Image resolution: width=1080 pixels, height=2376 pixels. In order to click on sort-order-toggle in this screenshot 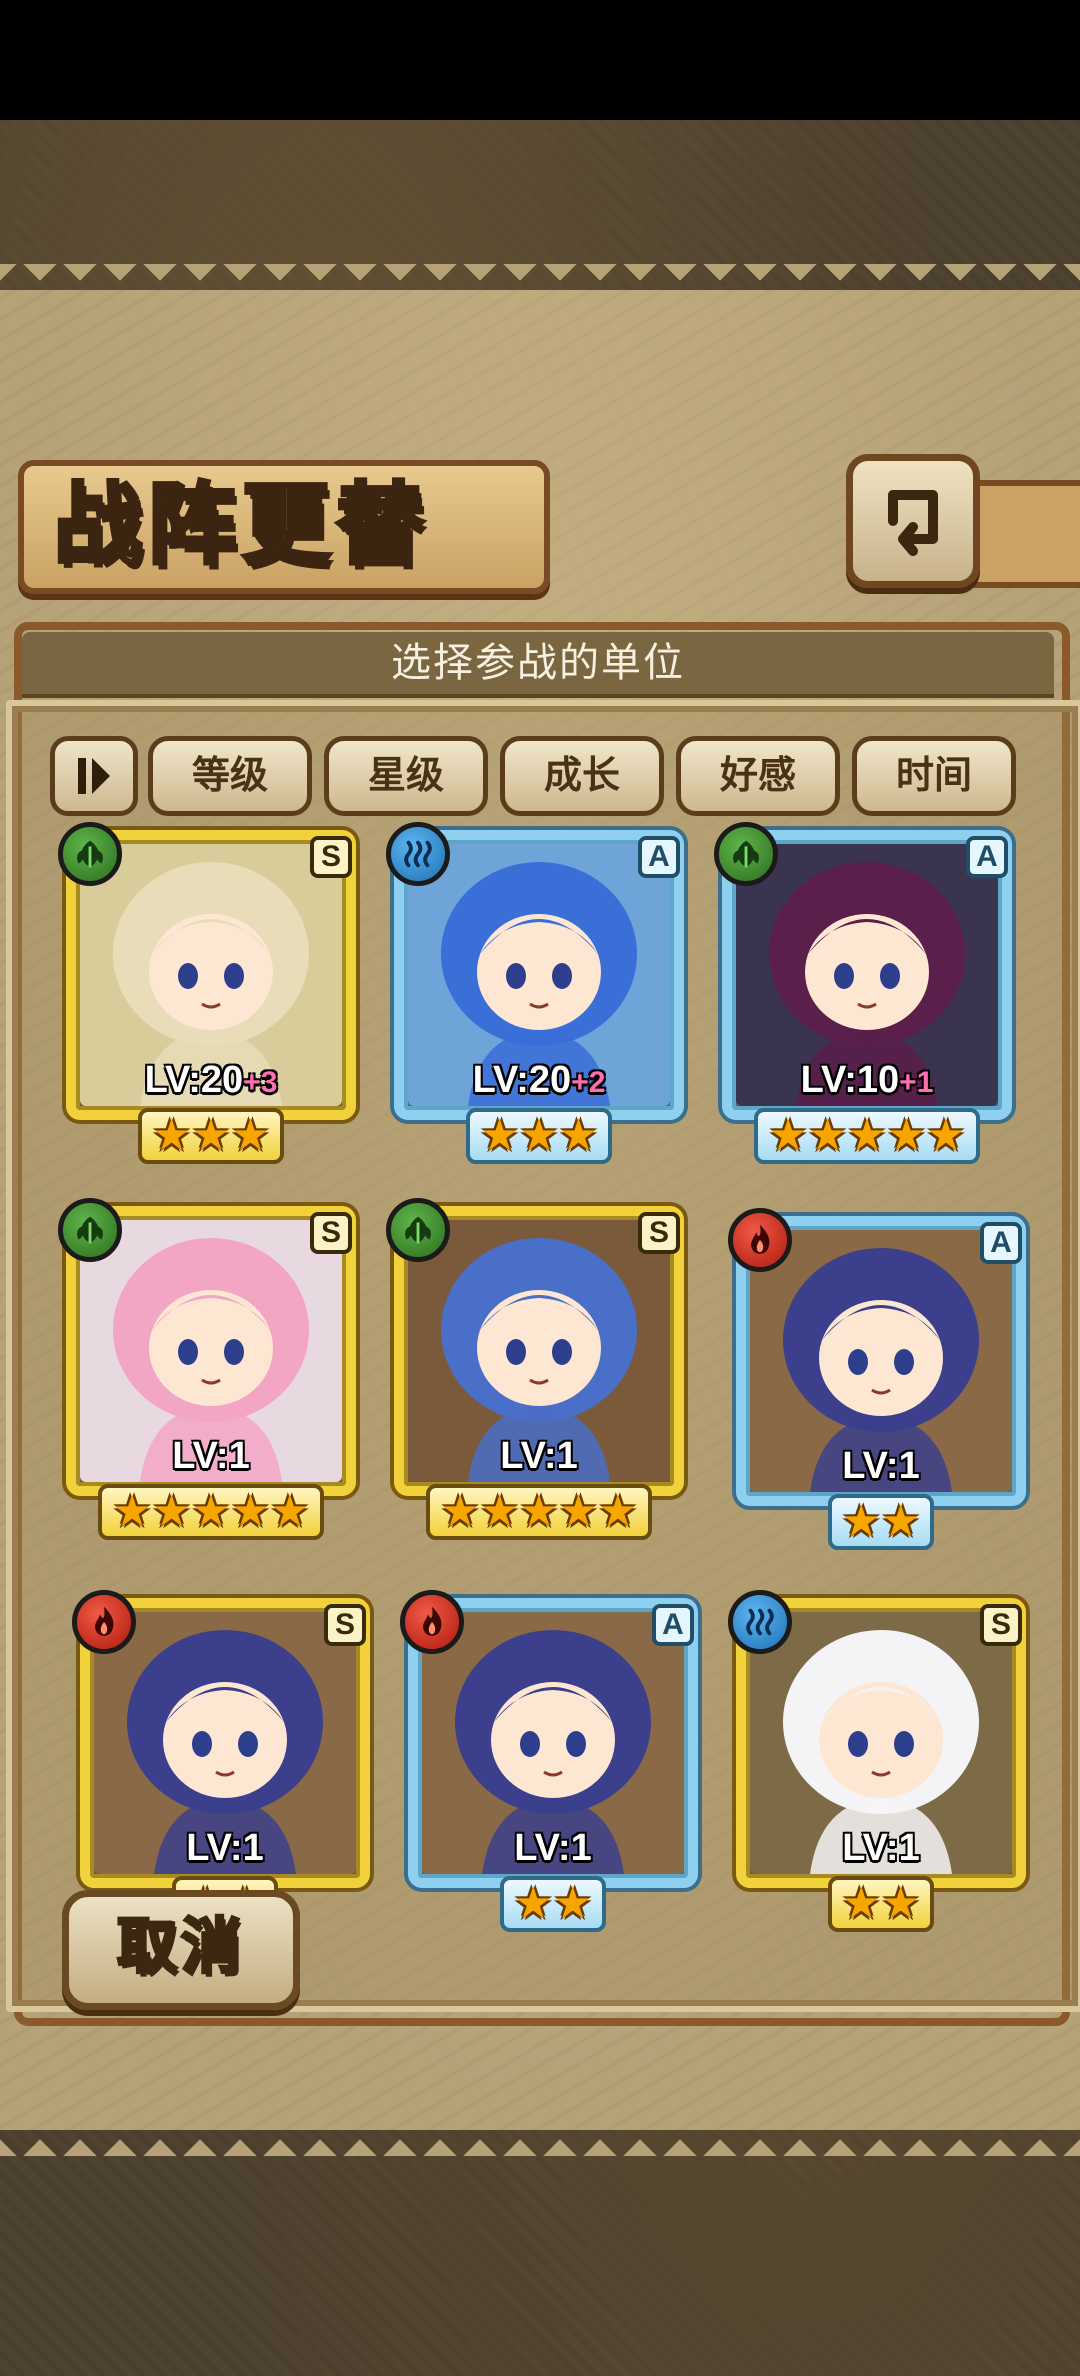, I will do `click(94, 776)`.